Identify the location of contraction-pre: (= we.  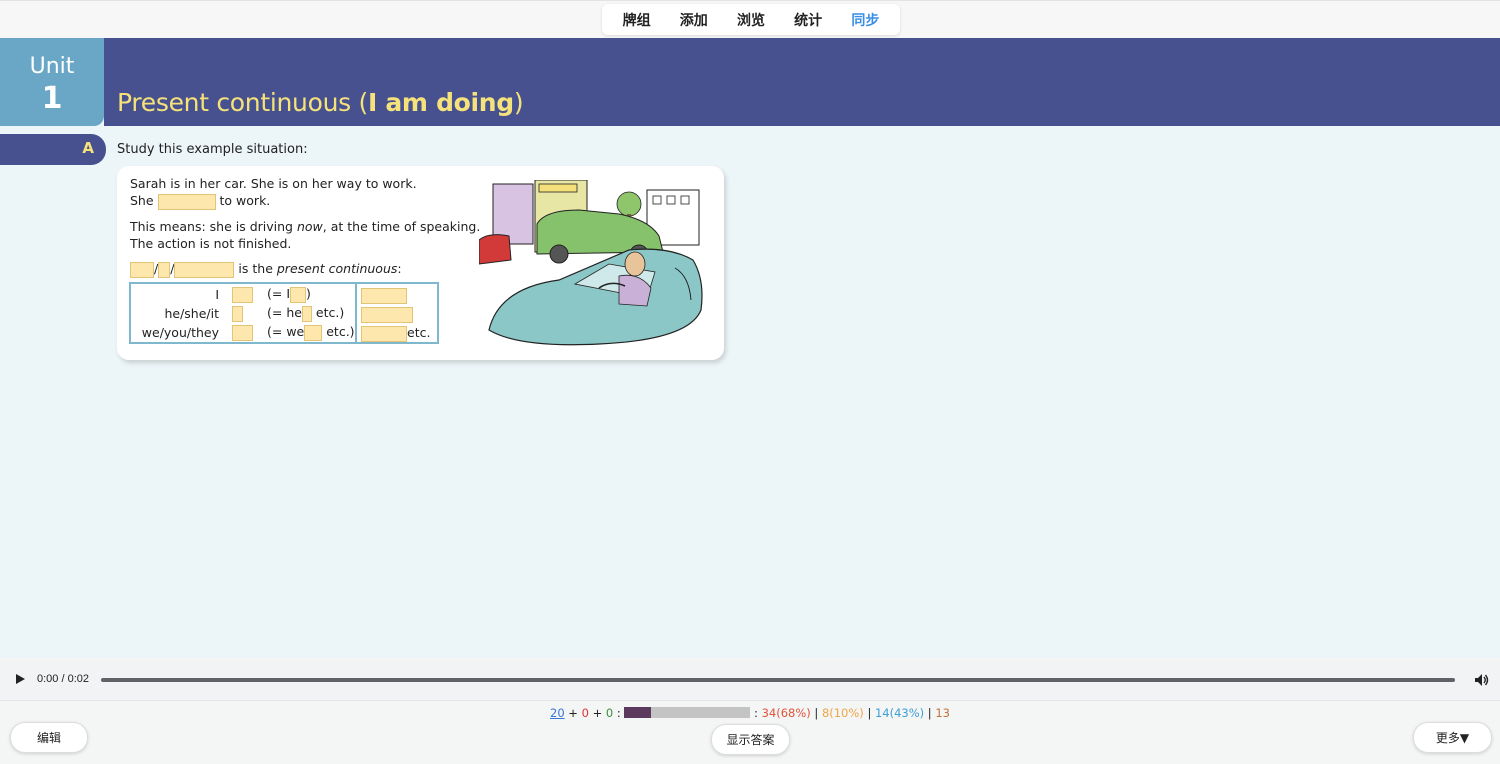
(286, 331).